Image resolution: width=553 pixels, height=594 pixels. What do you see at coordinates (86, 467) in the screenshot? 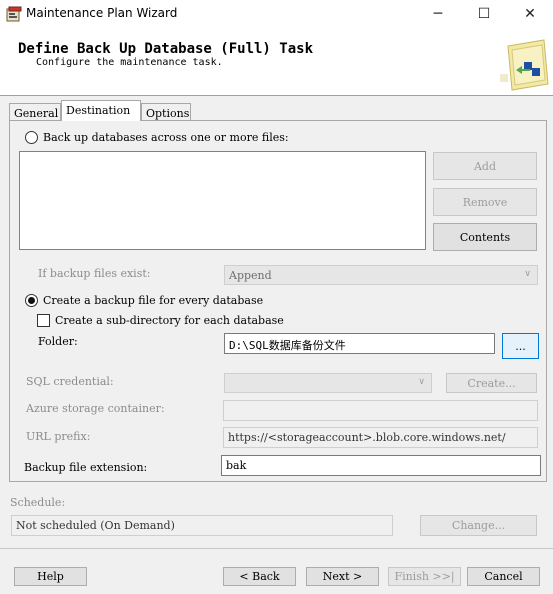
I see `extension-label: Backup file extension:` at bounding box center [86, 467].